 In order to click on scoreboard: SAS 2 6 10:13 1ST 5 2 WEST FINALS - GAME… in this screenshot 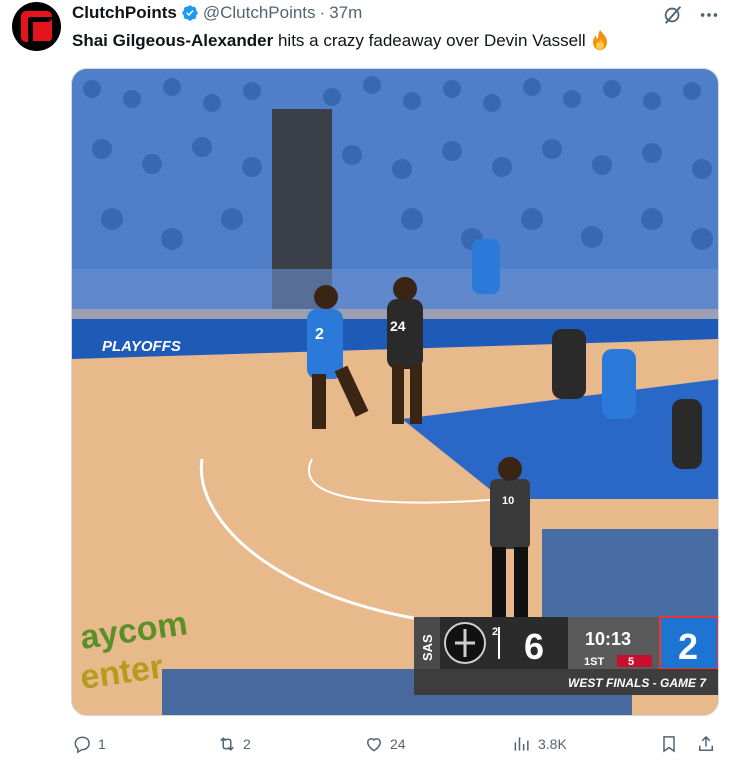, I will do `click(566, 655)`.